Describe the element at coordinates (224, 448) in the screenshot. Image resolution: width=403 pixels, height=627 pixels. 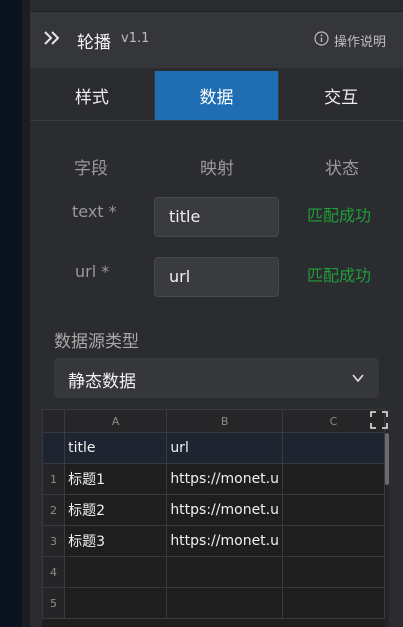
I see `grid-cell: url` at that location.